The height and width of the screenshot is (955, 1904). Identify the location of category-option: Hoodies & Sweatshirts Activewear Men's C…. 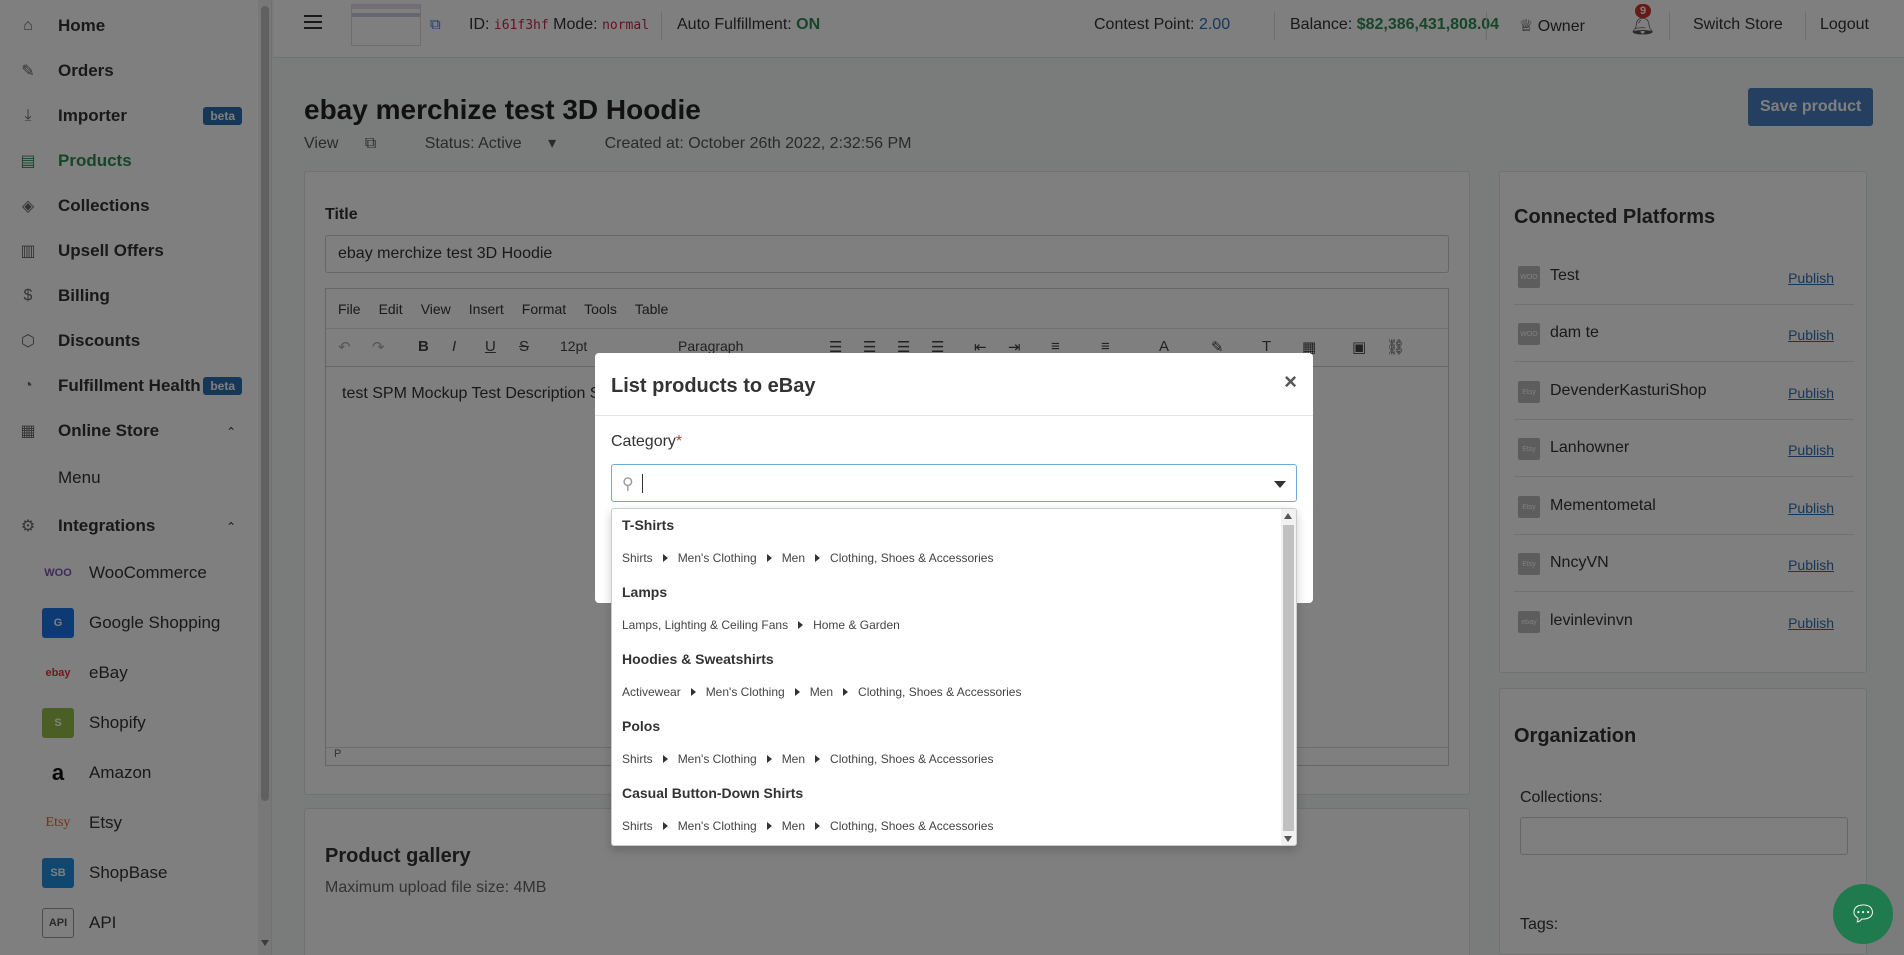
(947, 676).